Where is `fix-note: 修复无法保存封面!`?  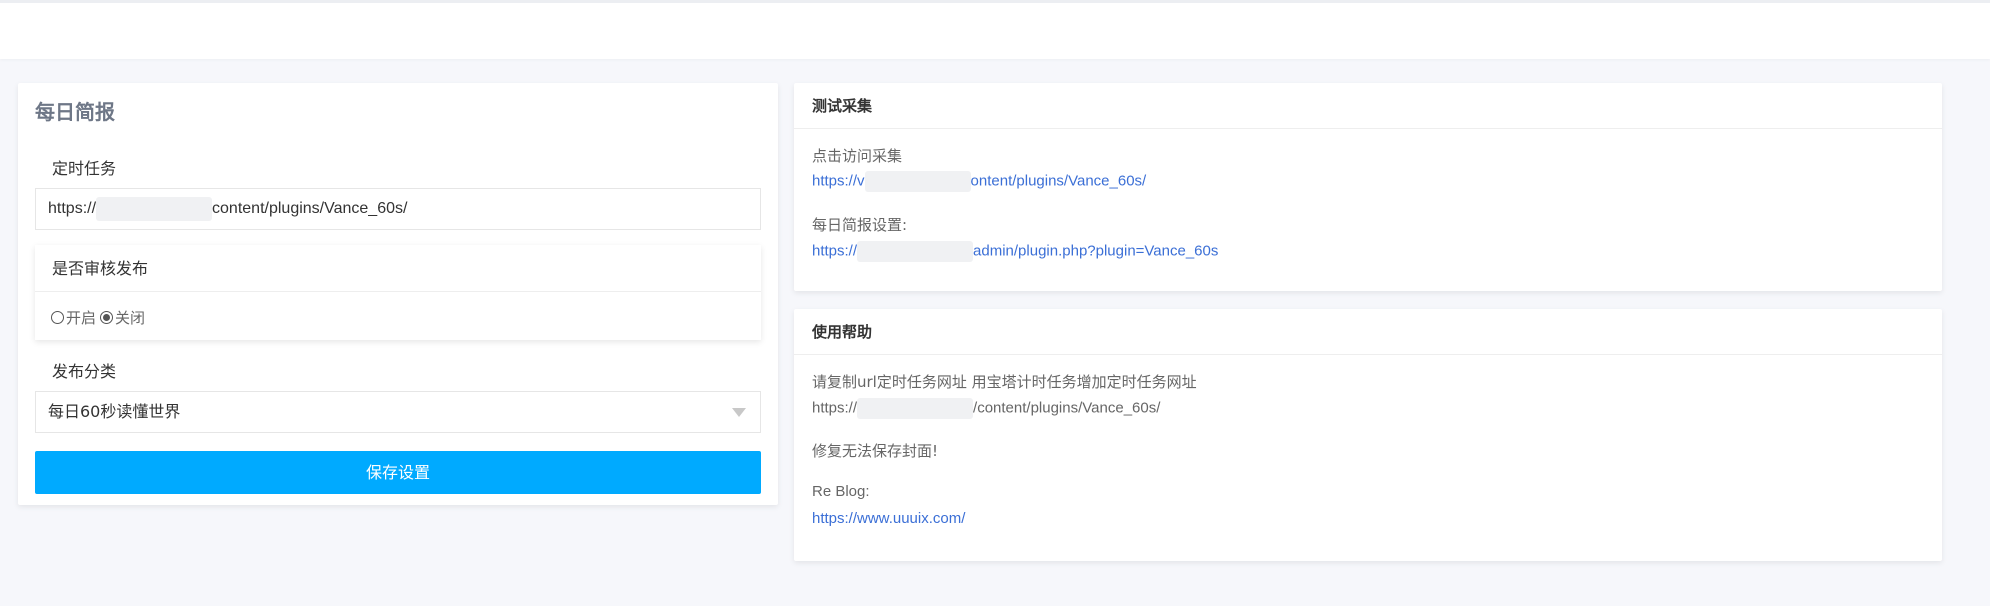
fix-note: 修复无法保存封面! is located at coordinates (875, 451).